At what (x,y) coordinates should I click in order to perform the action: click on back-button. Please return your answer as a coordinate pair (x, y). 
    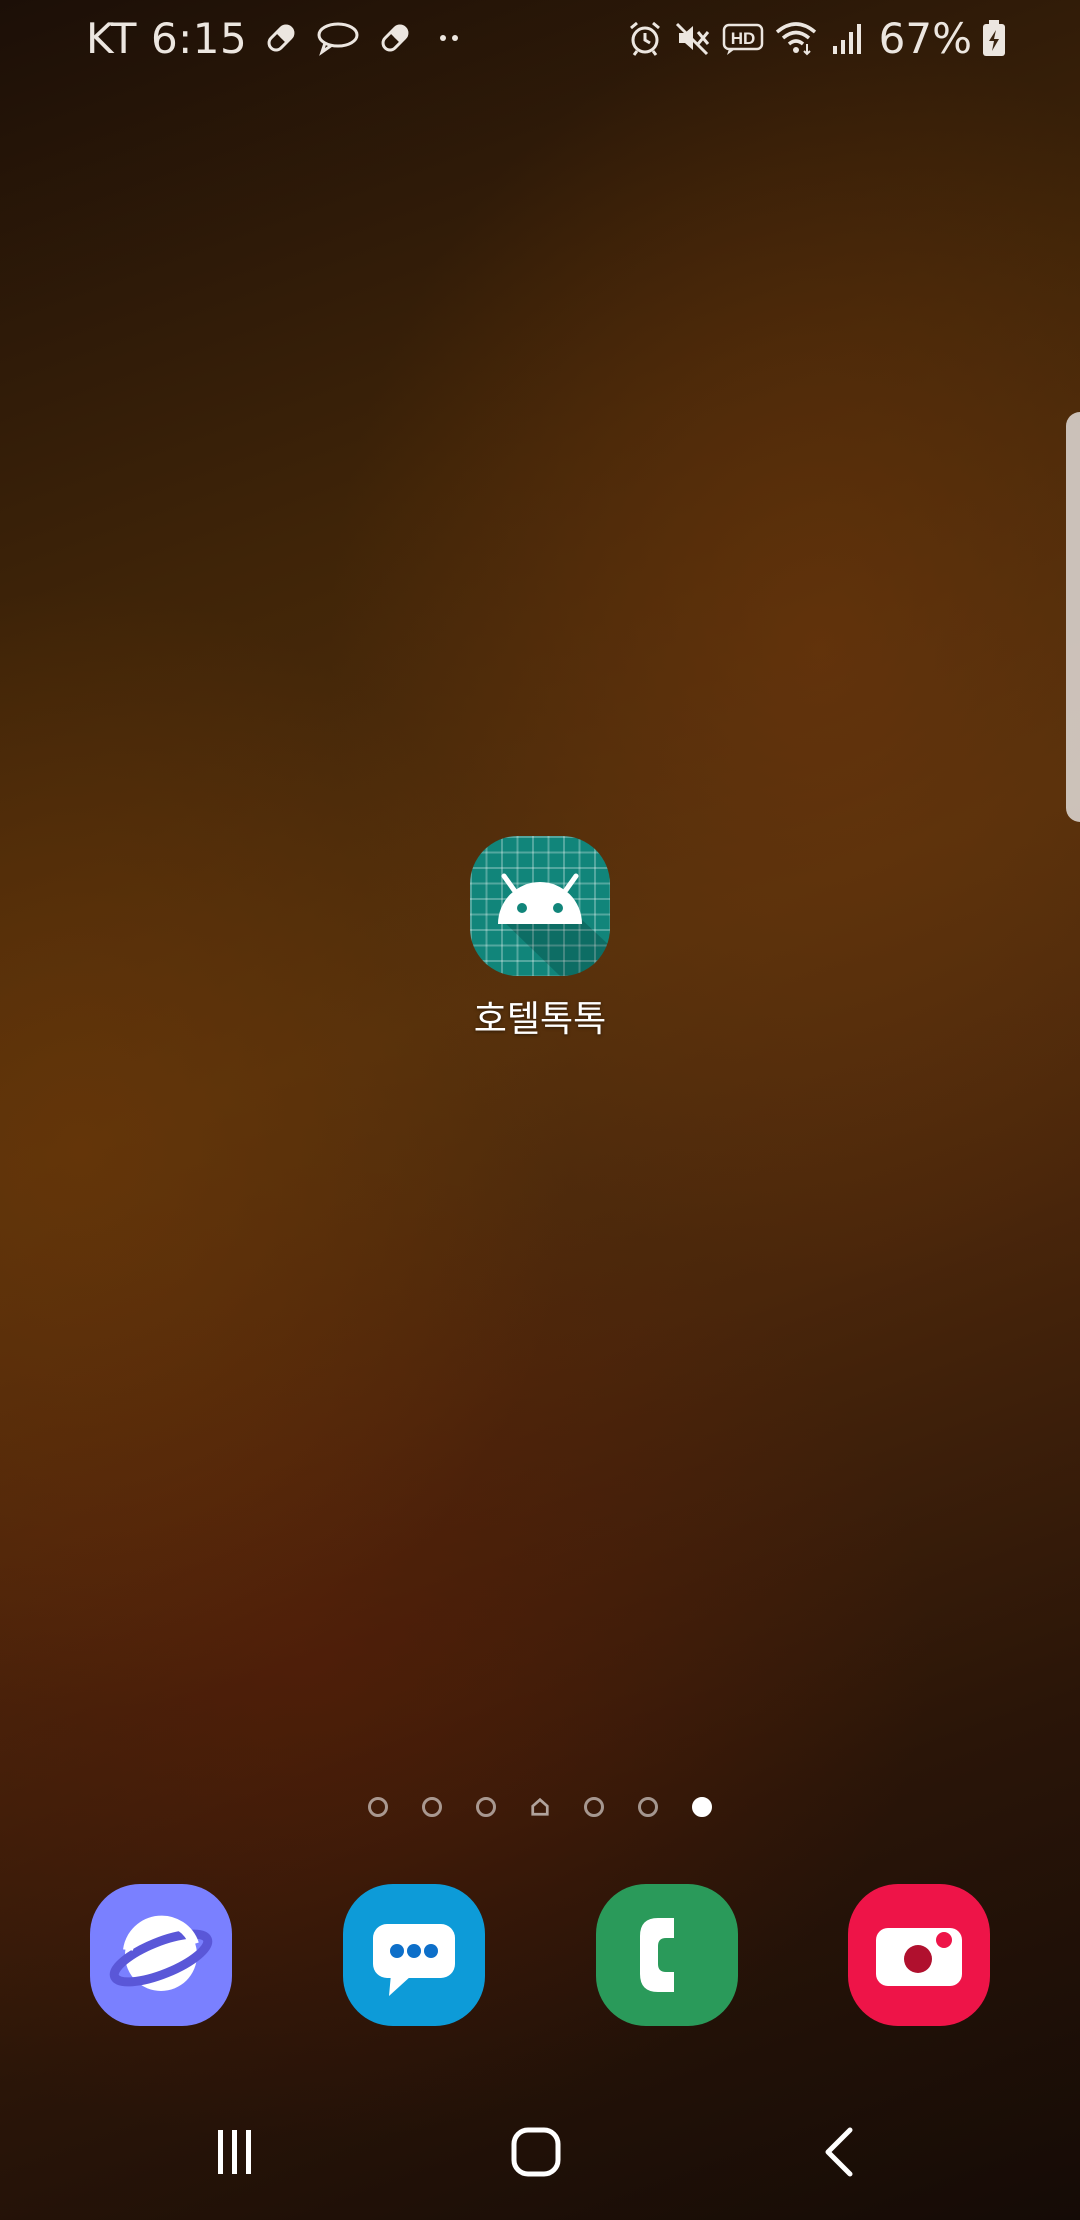
    Looking at the image, I should click on (840, 2152).